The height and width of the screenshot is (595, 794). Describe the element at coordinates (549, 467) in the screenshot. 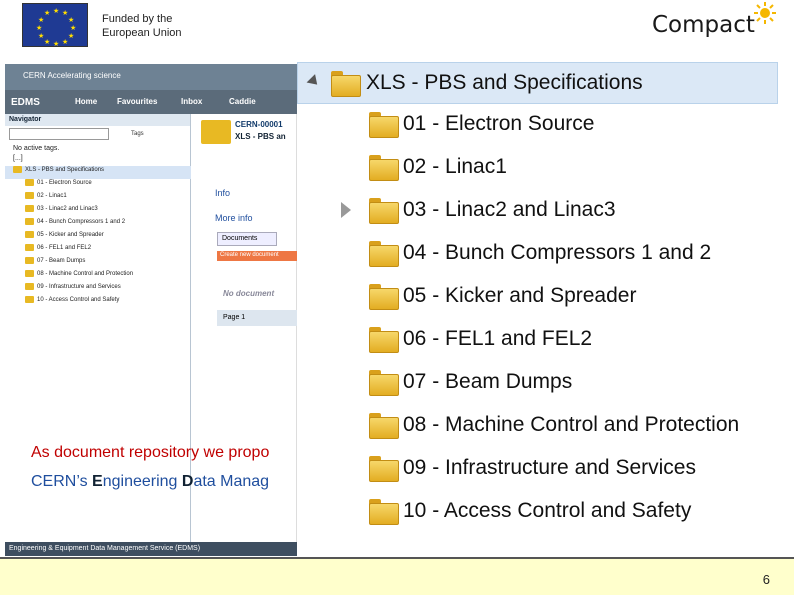

I see `tree-item-label: 09 - Infrastructure and Services` at that location.